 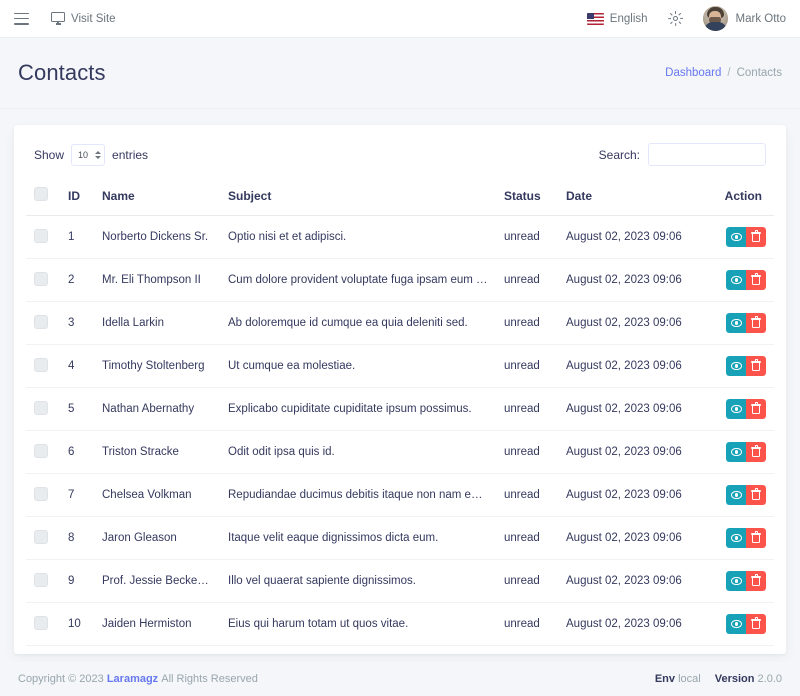 What do you see at coordinates (527, 197) in the screenshot?
I see `header-status: Status` at bounding box center [527, 197].